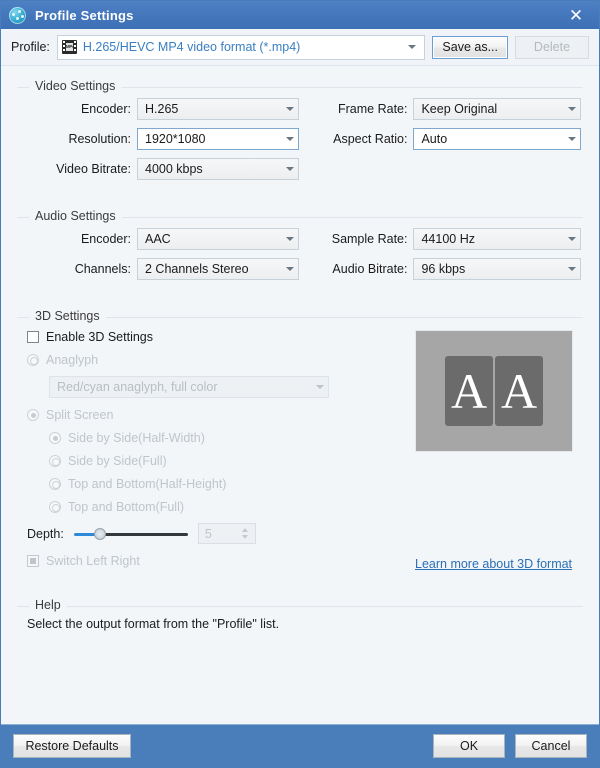 The width and height of the screenshot is (600, 768). Describe the element at coordinates (300, 745) in the screenshot. I see `footer-bar: Restore Defaults OK Cancel` at that location.